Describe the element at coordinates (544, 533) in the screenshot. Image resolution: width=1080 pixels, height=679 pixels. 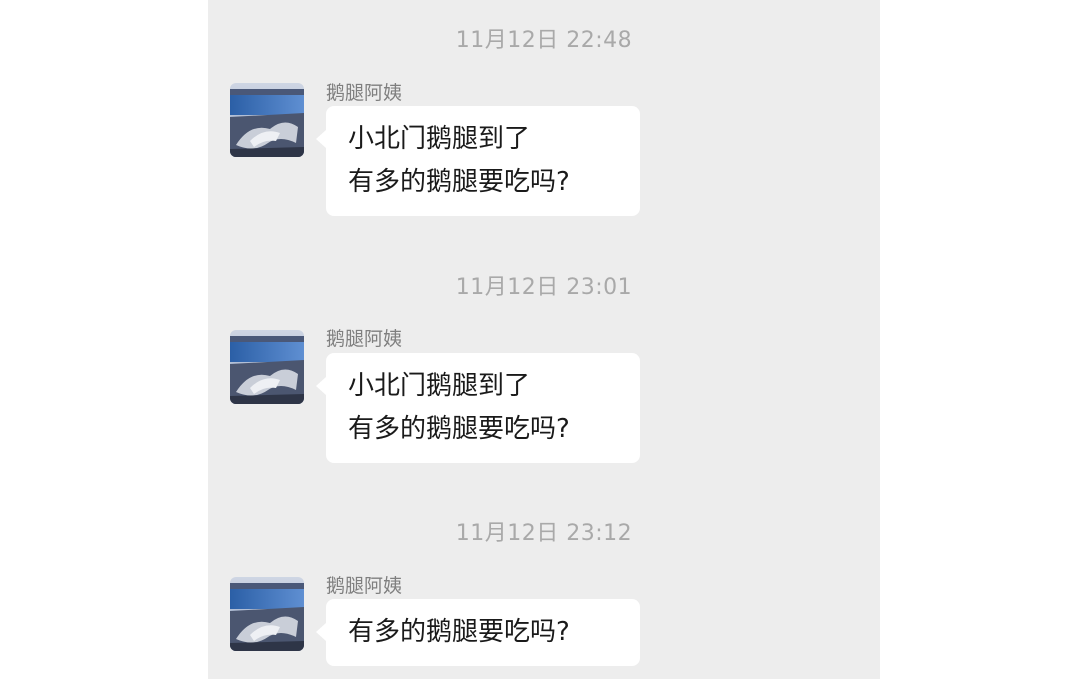
I see `message-timestamp: 11月12日 23:12` at that location.